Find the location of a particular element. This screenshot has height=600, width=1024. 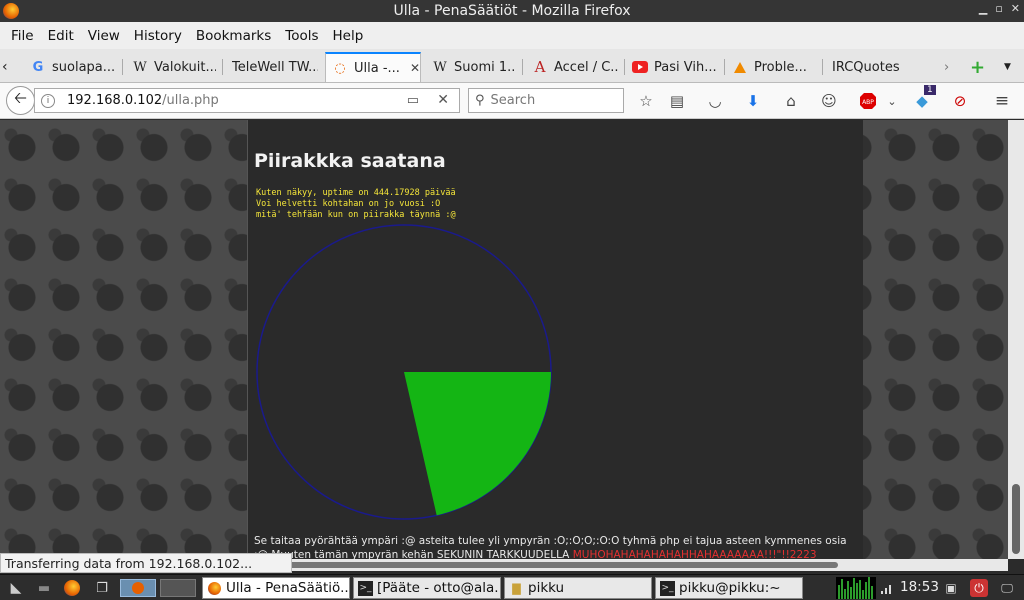

pocket-icon: ◡ is located at coordinates (715, 101).